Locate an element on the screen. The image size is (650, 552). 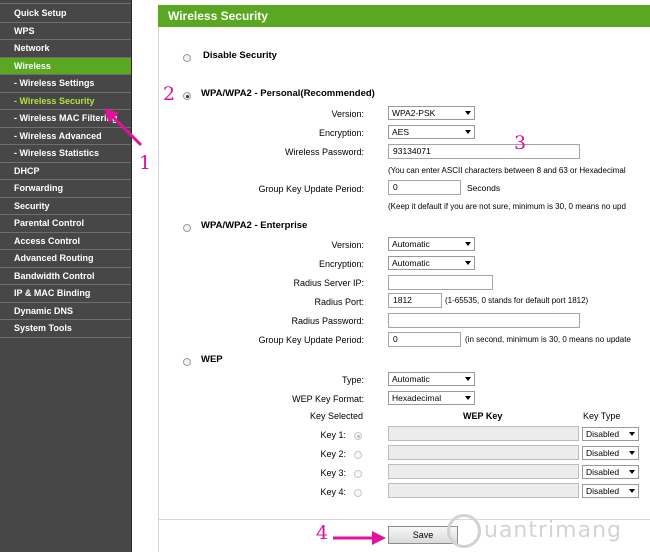
annotation-arrow-4-icon is located at coordinates (359, 538).